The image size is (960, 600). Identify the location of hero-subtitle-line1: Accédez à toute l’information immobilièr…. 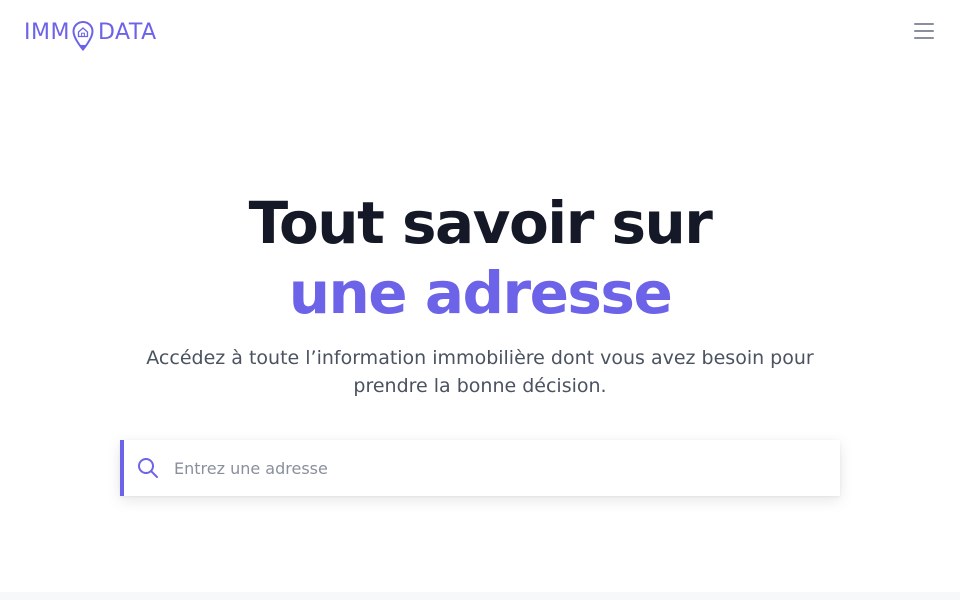
(480, 358).